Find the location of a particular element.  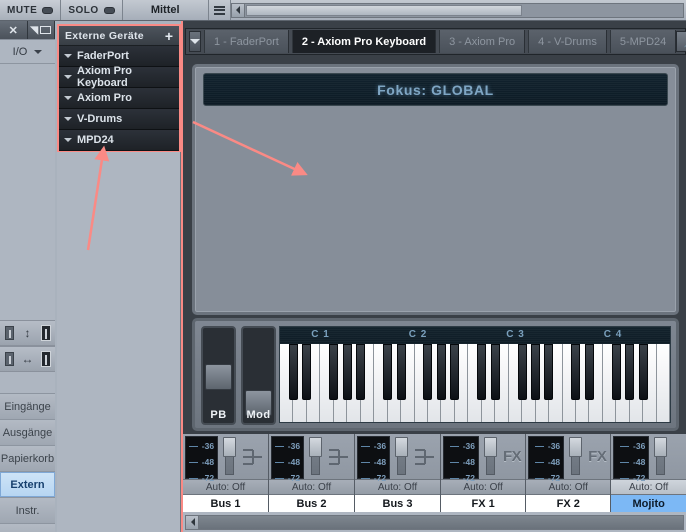

size-large-vertical-button is located at coordinates (46, 333).